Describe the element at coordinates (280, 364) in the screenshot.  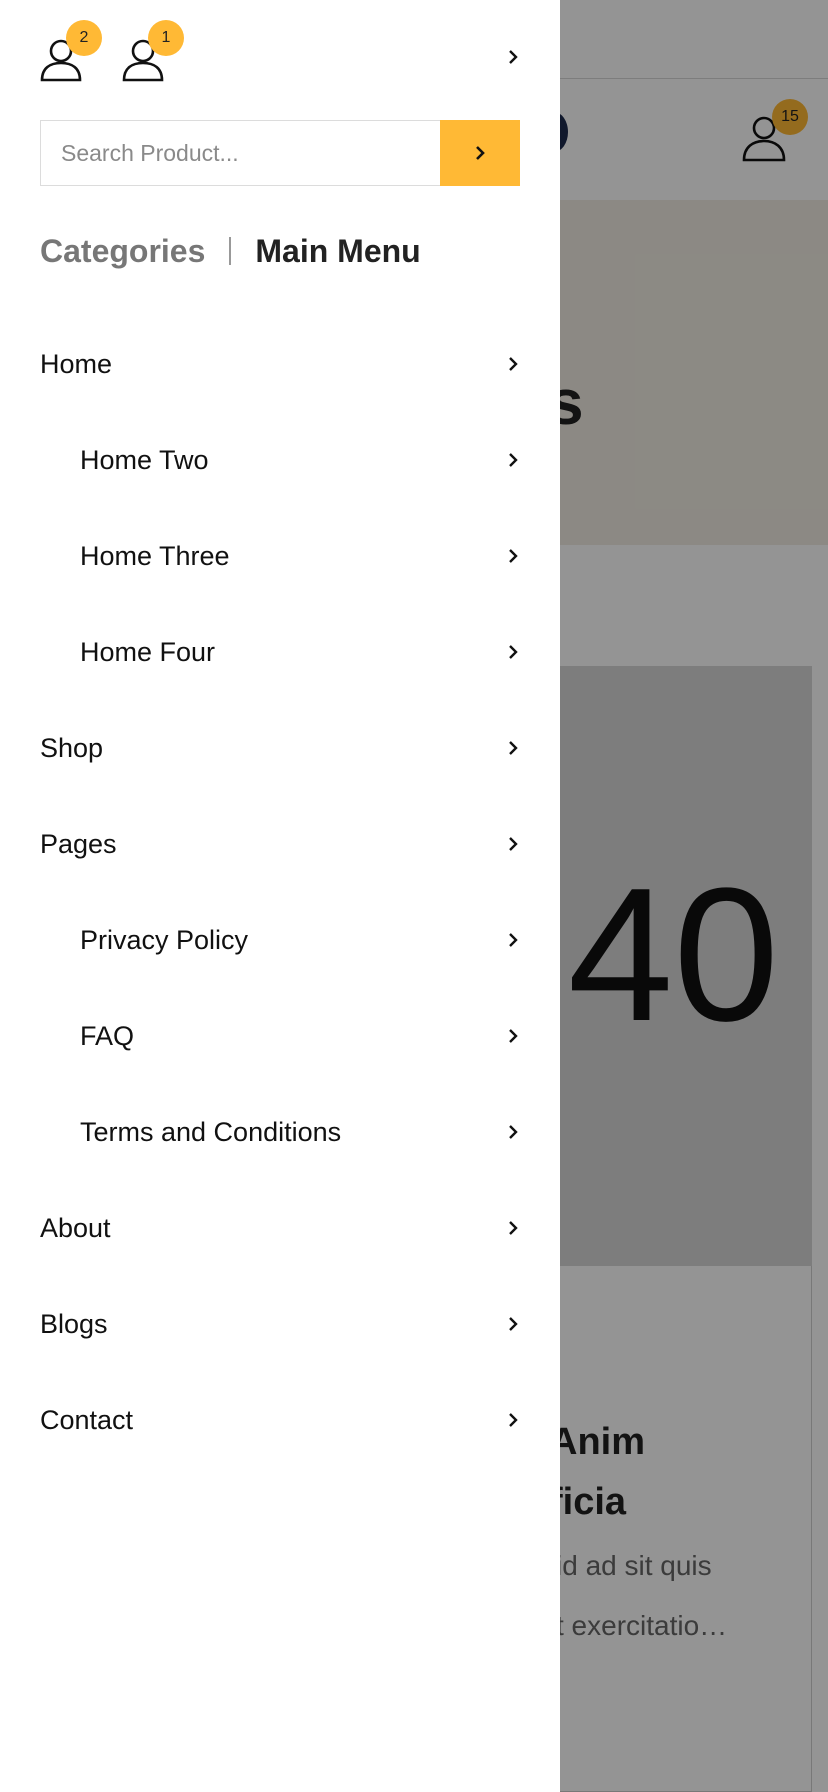
I see `menu-item-home: Home` at that location.